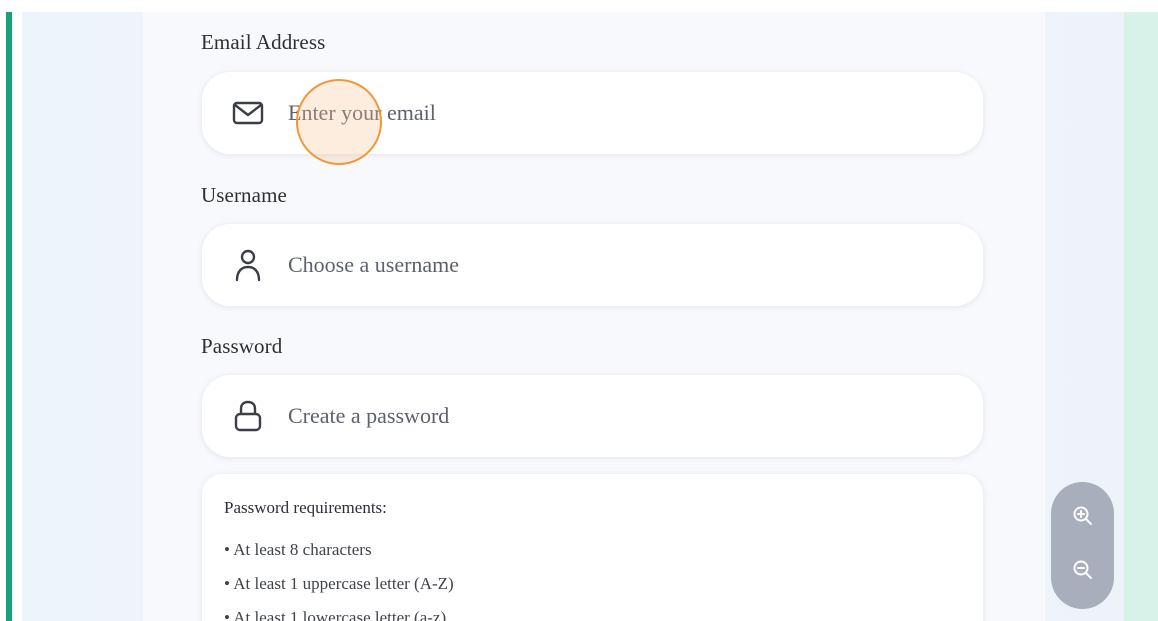  Describe the element at coordinates (248, 265) in the screenshot. I see `user-icon` at that location.